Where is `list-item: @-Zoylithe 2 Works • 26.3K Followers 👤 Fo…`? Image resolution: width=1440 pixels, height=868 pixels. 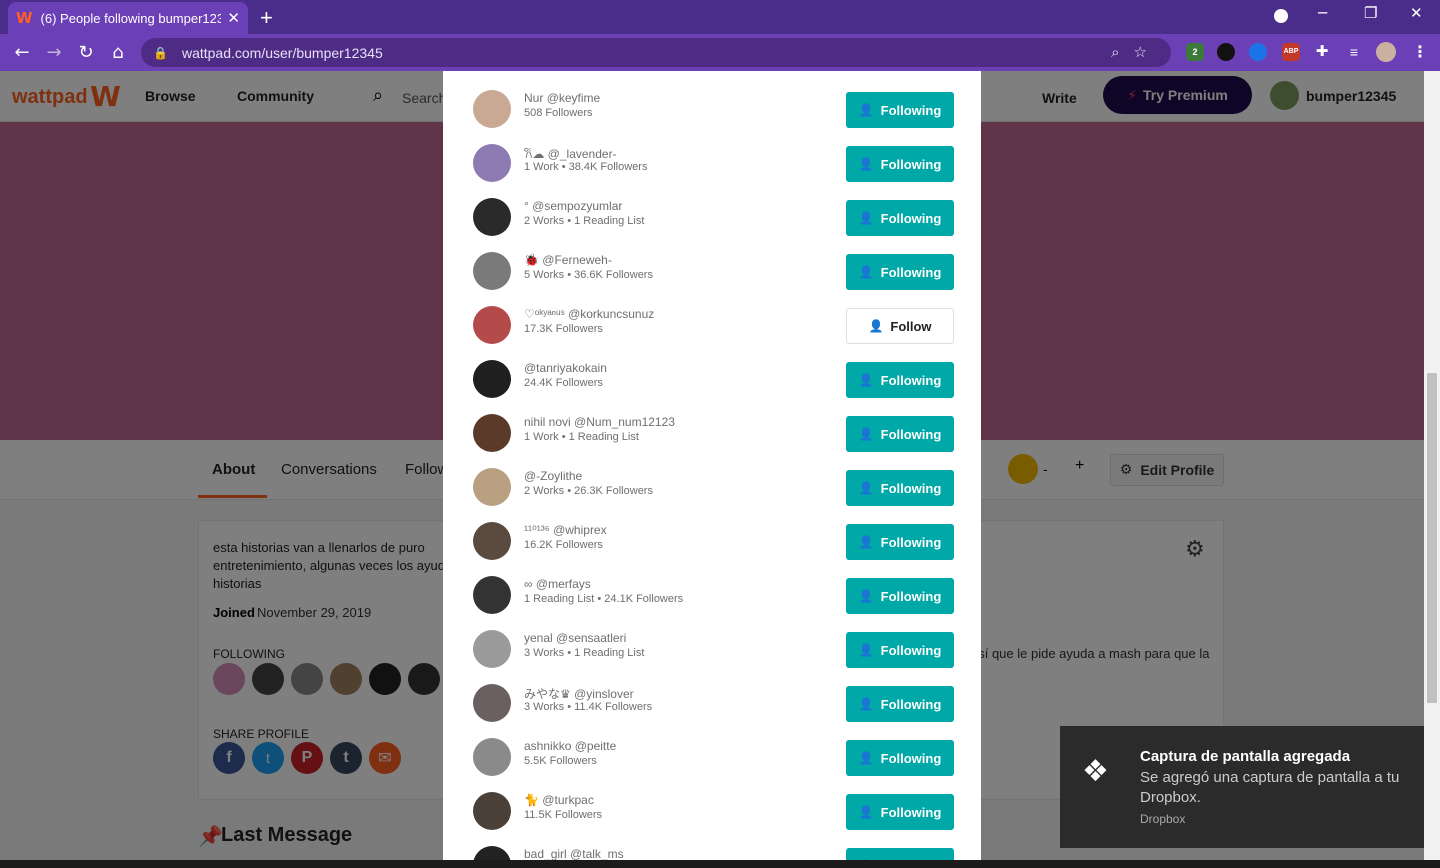
list-item: @-Zoylithe 2 Works • 26.3K Followers 👤 Fo… is located at coordinates (712, 487).